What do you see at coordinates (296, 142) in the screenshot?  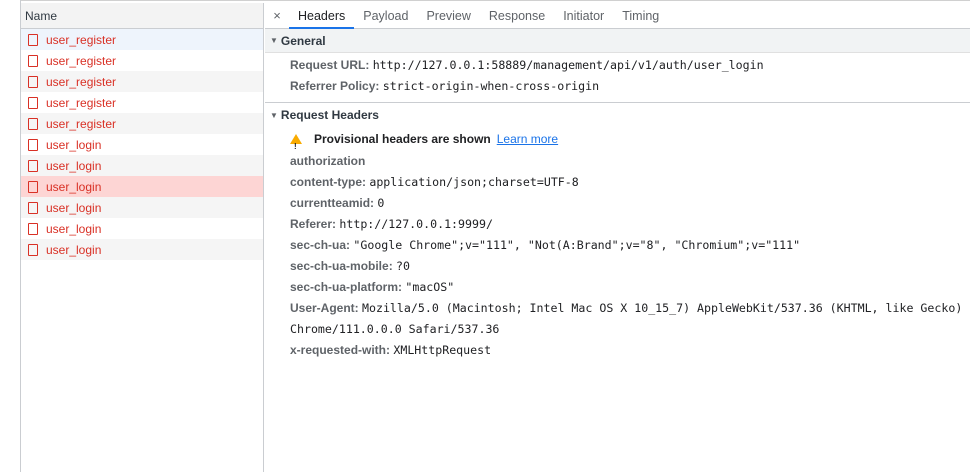 I see `warning-triangle-icon: !` at bounding box center [296, 142].